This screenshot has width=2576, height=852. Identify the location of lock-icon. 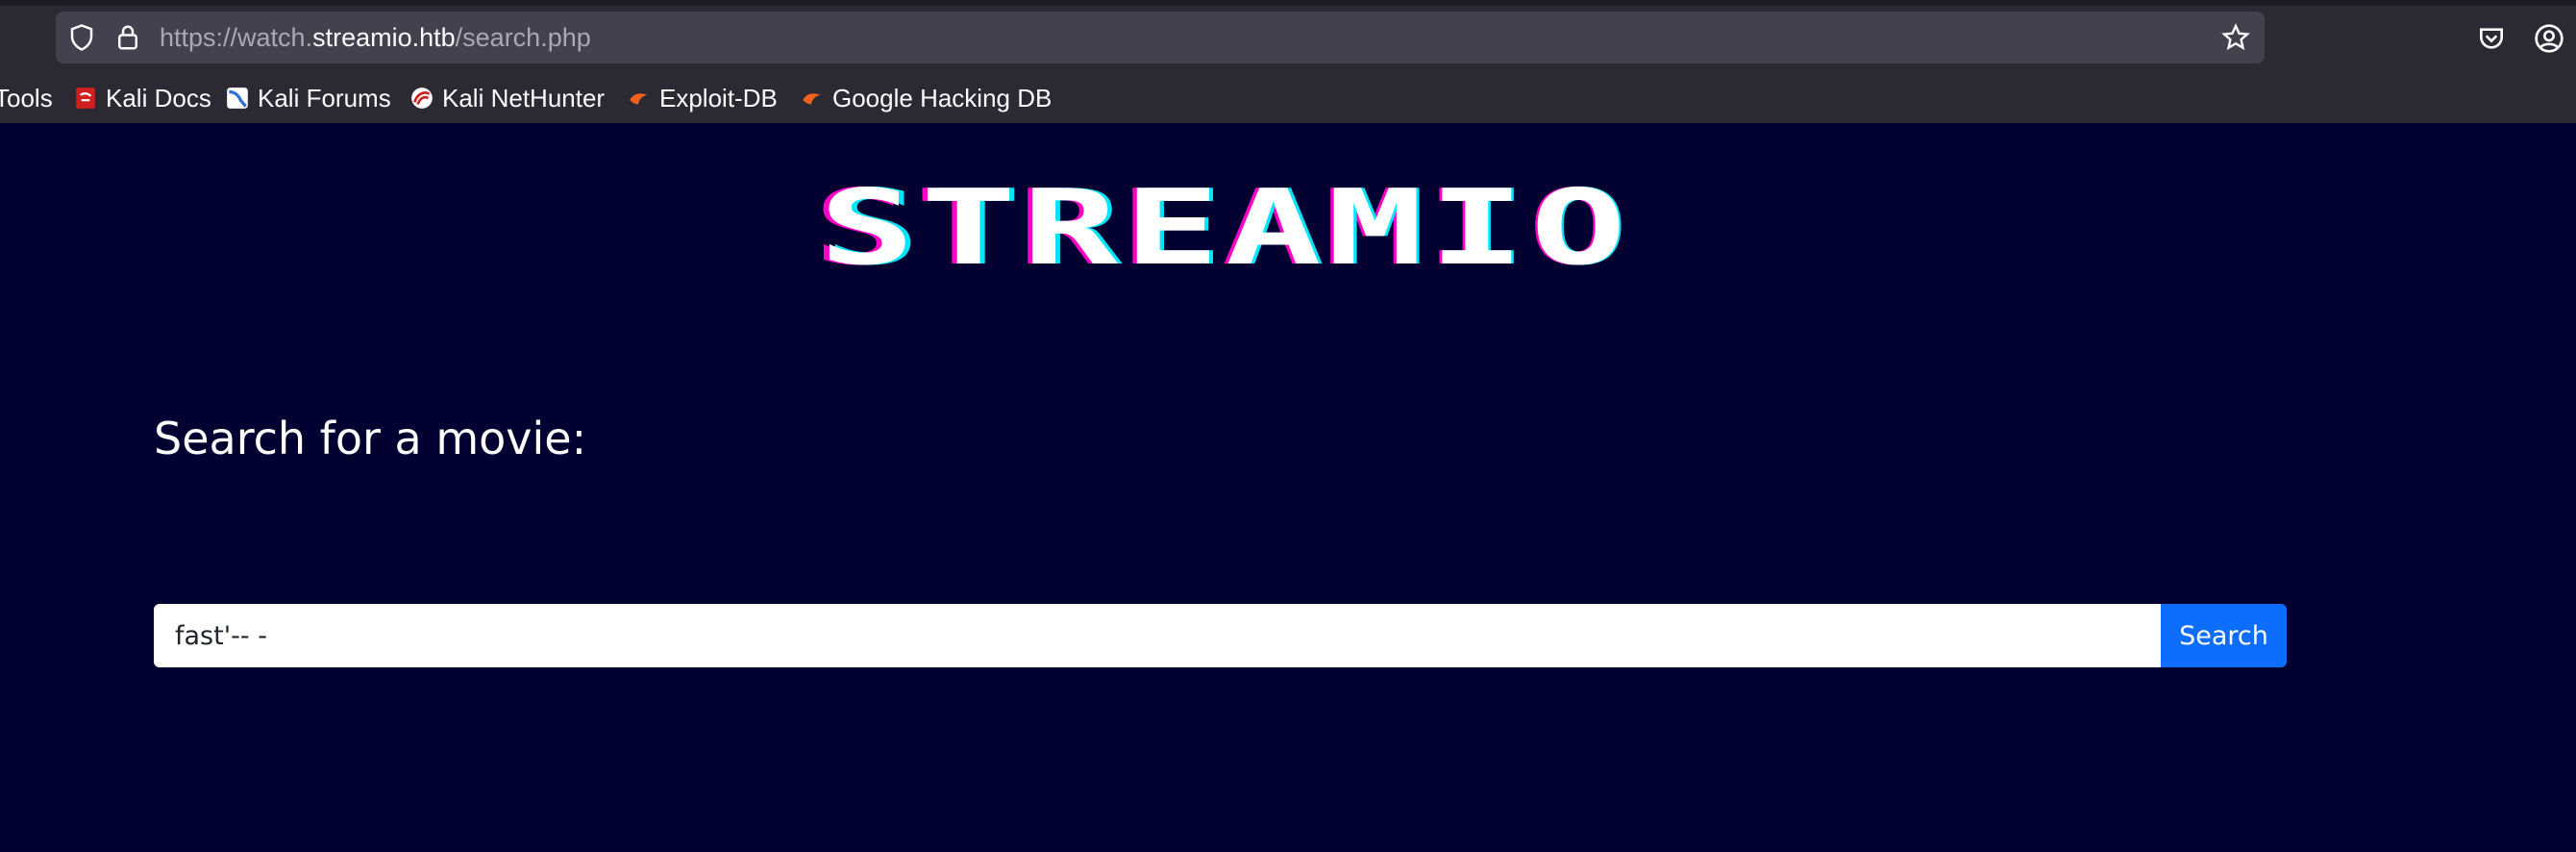
(127, 37).